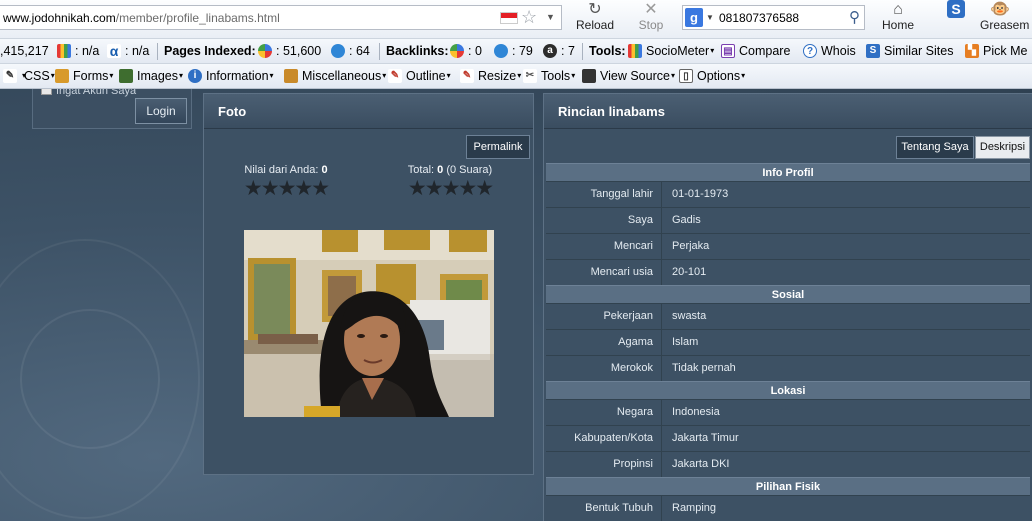 The width and height of the screenshot is (1032, 521). Describe the element at coordinates (788, 412) in the screenshot. I see `table-row: Negara Indonesia` at that location.